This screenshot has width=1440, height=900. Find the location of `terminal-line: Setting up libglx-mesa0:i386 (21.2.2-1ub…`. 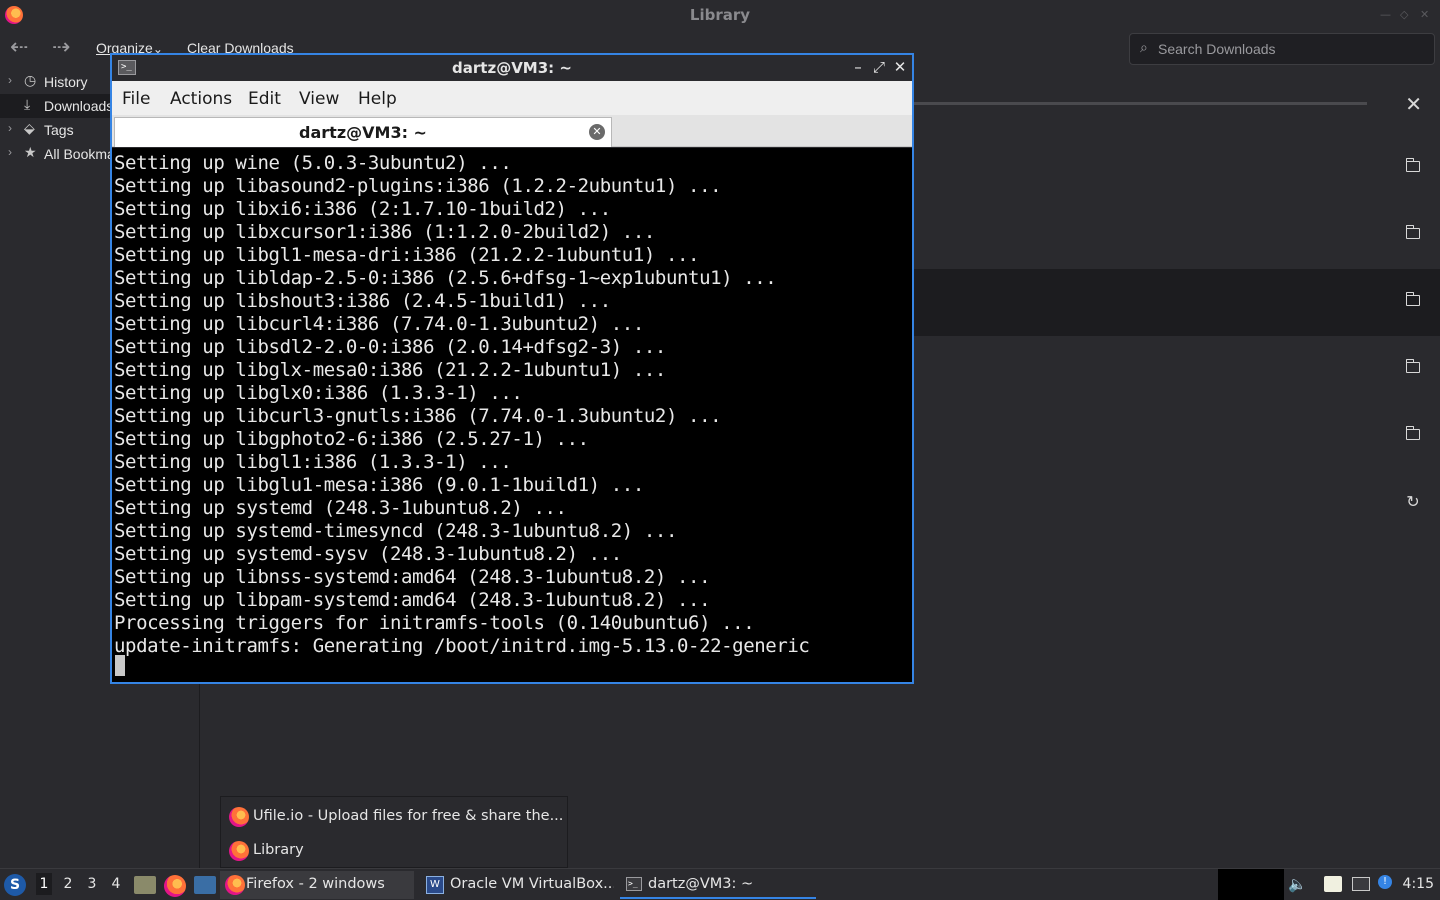

terminal-line: Setting up libglx-mesa0:i386 (21.2.2-1ub… is located at coordinates (390, 370).